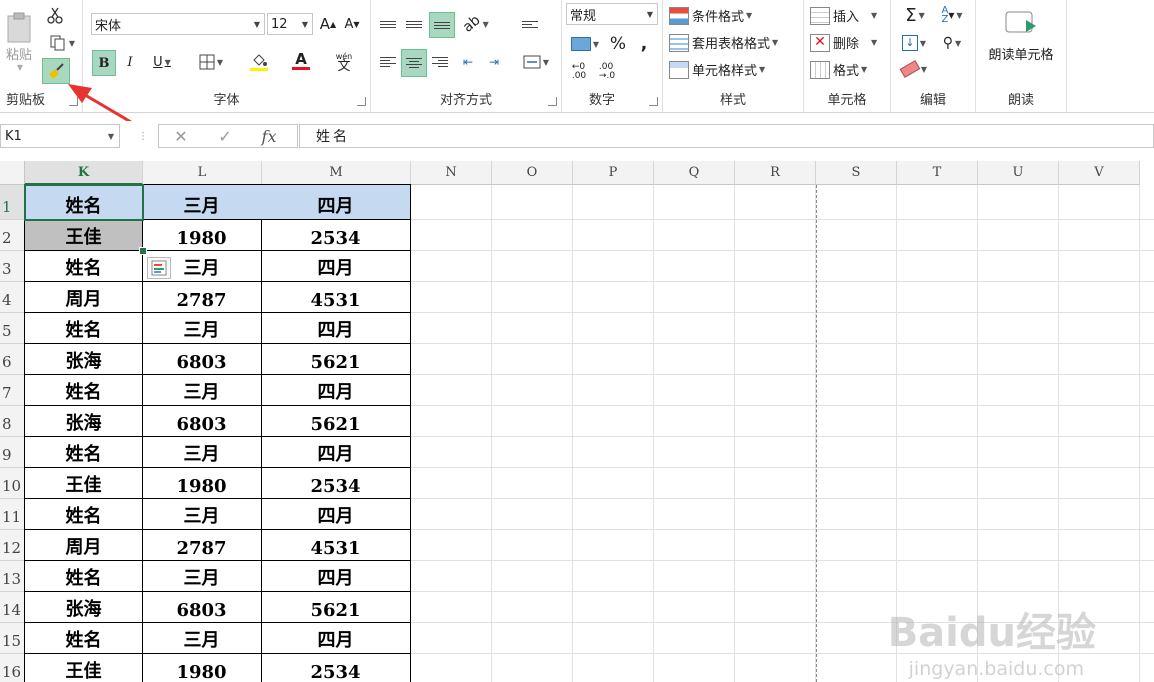 The width and height of the screenshot is (1154, 682). What do you see at coordinates (83, 390) in the screenshot?
I see `cell-k7: 姓名` at bounding box center [83, 390].